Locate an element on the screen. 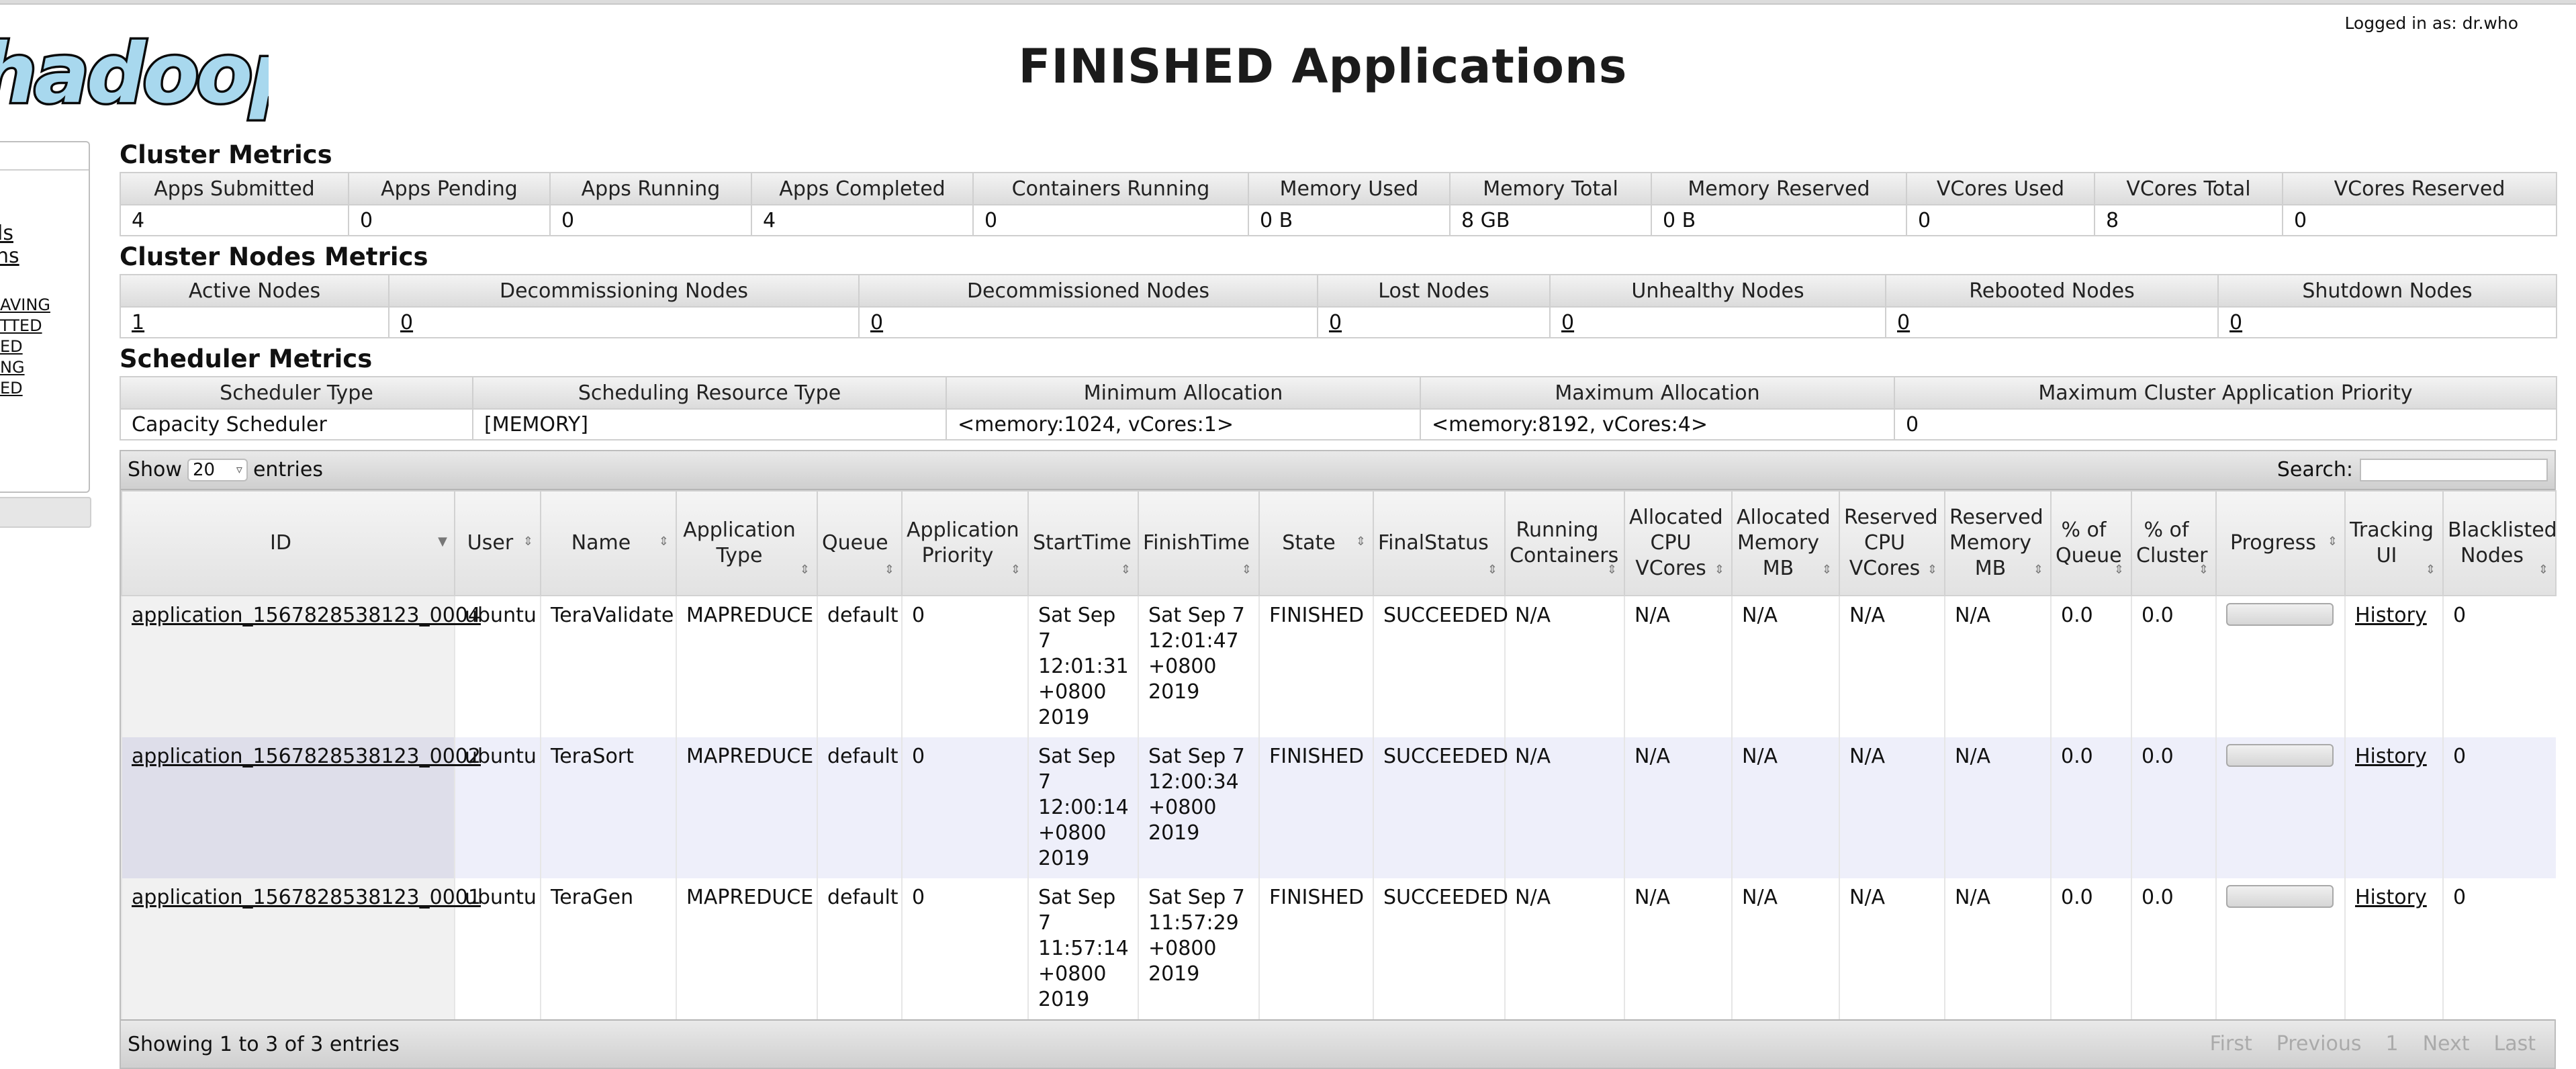 The height and width of the screenshot is (1069, 2576). pager-next: Next is located at coordinates (2446, 1044).